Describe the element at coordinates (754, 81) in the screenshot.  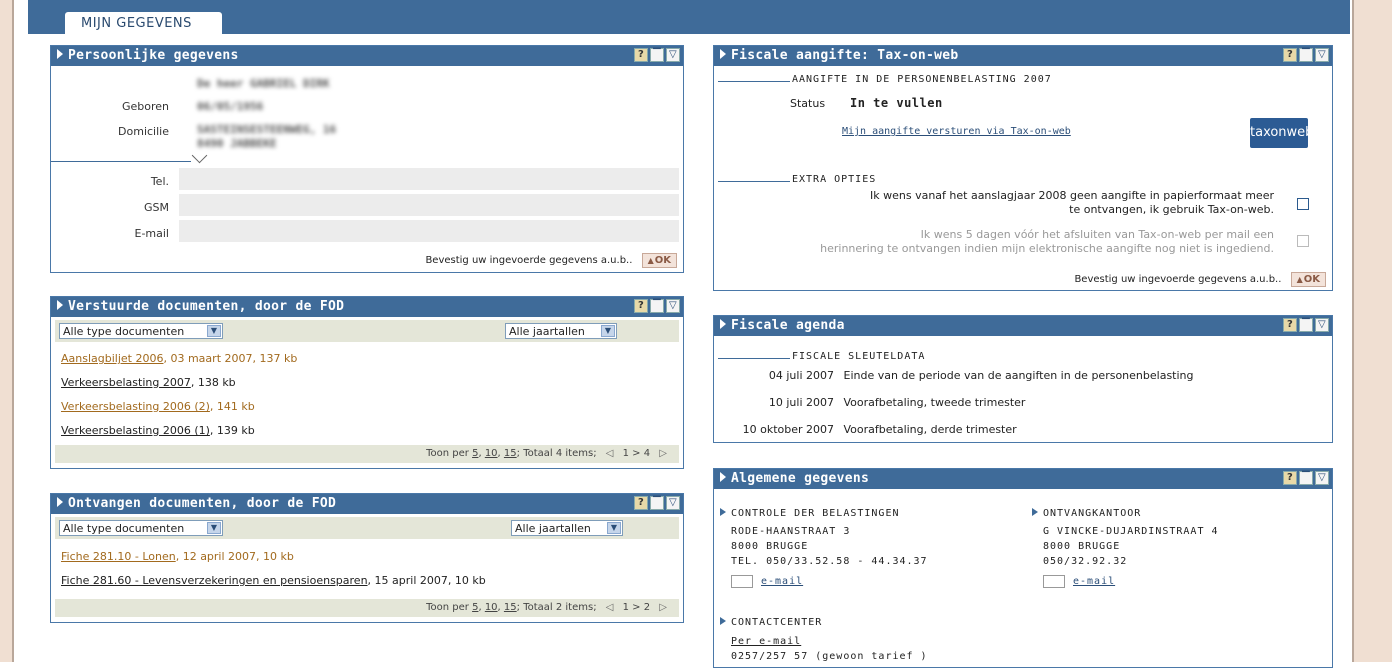
I see `section-line` at that location.